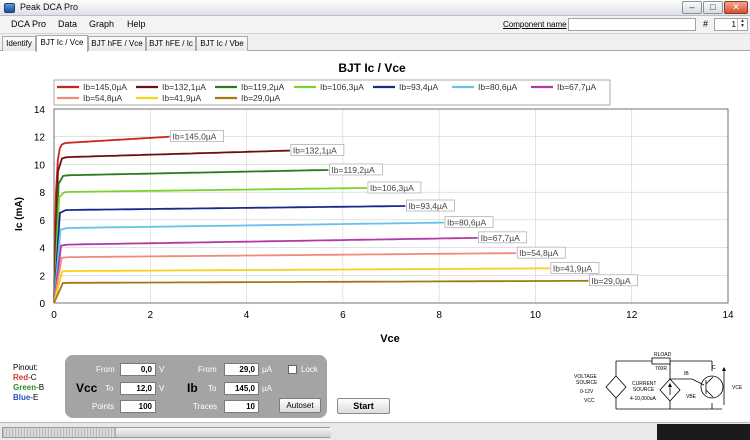 Image resolution: width=750 pixels, height=440 pixels. What do you see at coordinates (375, 431) in the screenshot?
I see `status-bar` at bounding box center [375, 431].